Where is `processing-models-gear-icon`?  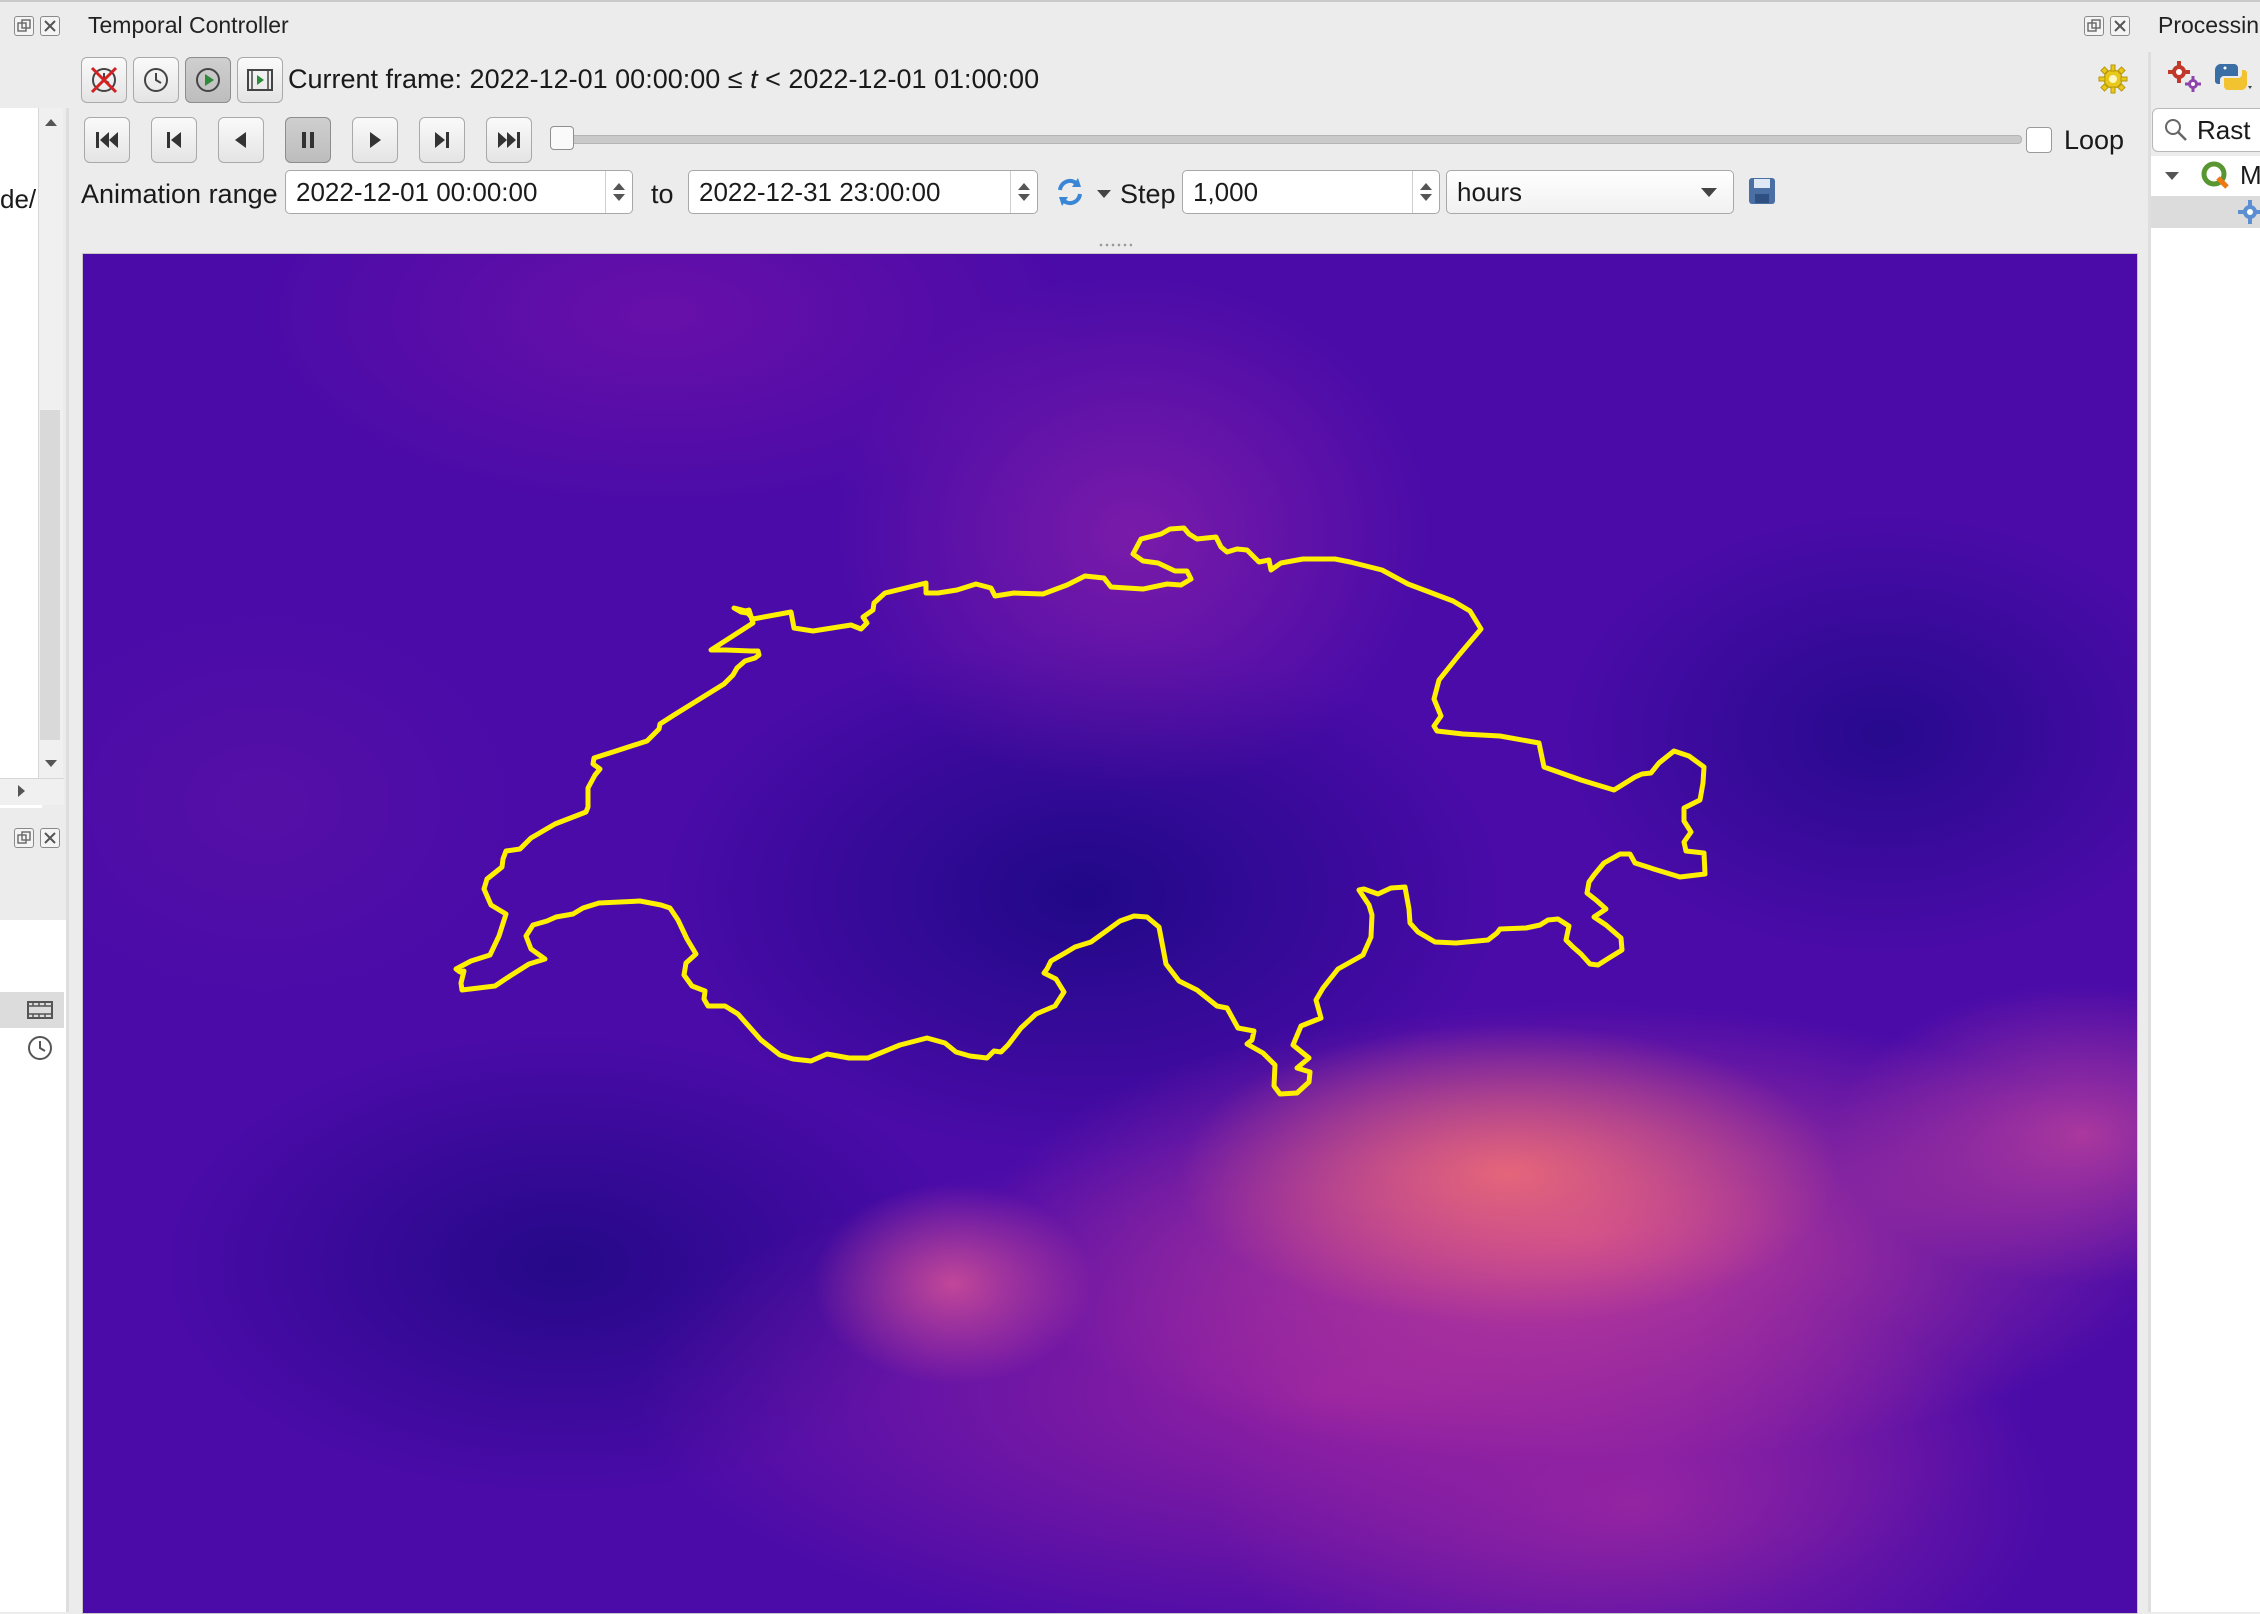 processing-models-gear-icon is located at coordinates (2185, 79).